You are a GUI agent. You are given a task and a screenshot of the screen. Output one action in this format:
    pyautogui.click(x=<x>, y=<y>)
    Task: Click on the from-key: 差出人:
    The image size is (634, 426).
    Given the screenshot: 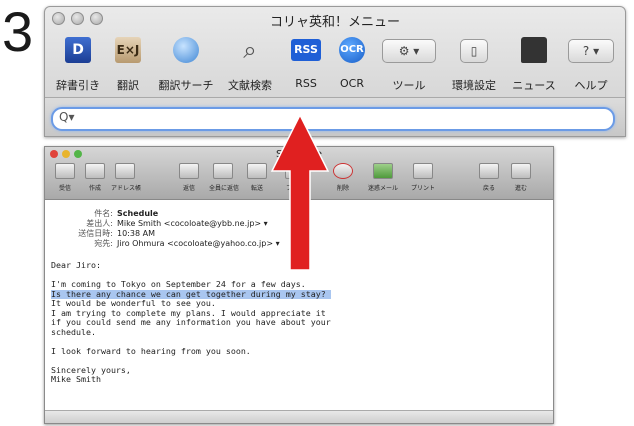 What is the action you would take?
    pyautogui.click(x=99, y=223)
    